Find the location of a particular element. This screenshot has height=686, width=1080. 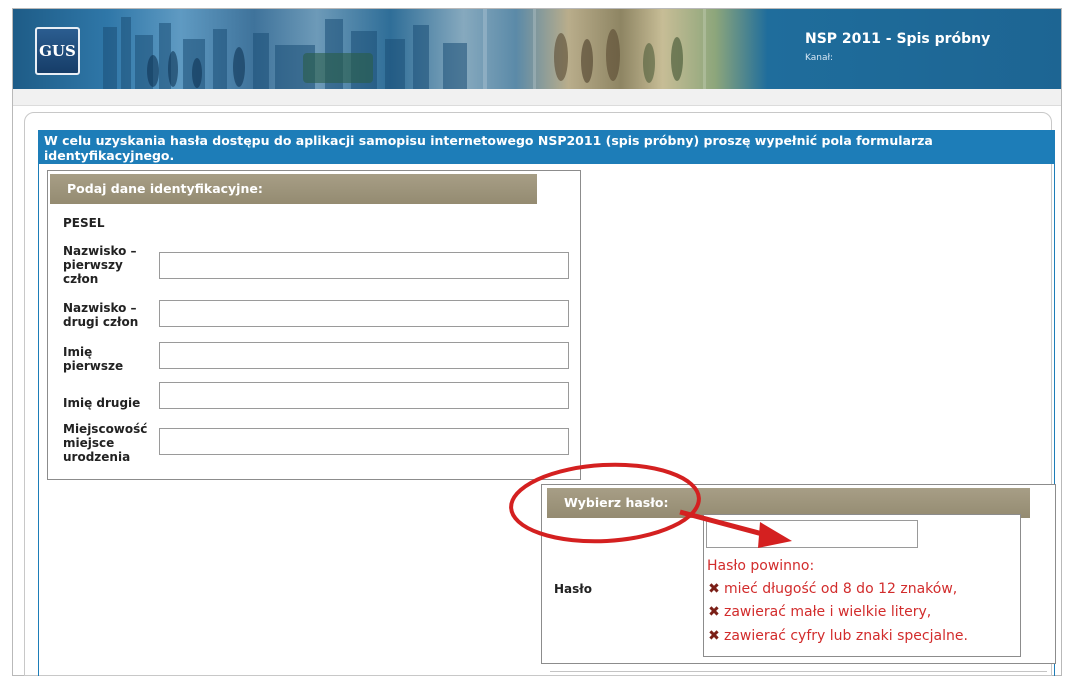

password-input is located at coordinates (812, 534).